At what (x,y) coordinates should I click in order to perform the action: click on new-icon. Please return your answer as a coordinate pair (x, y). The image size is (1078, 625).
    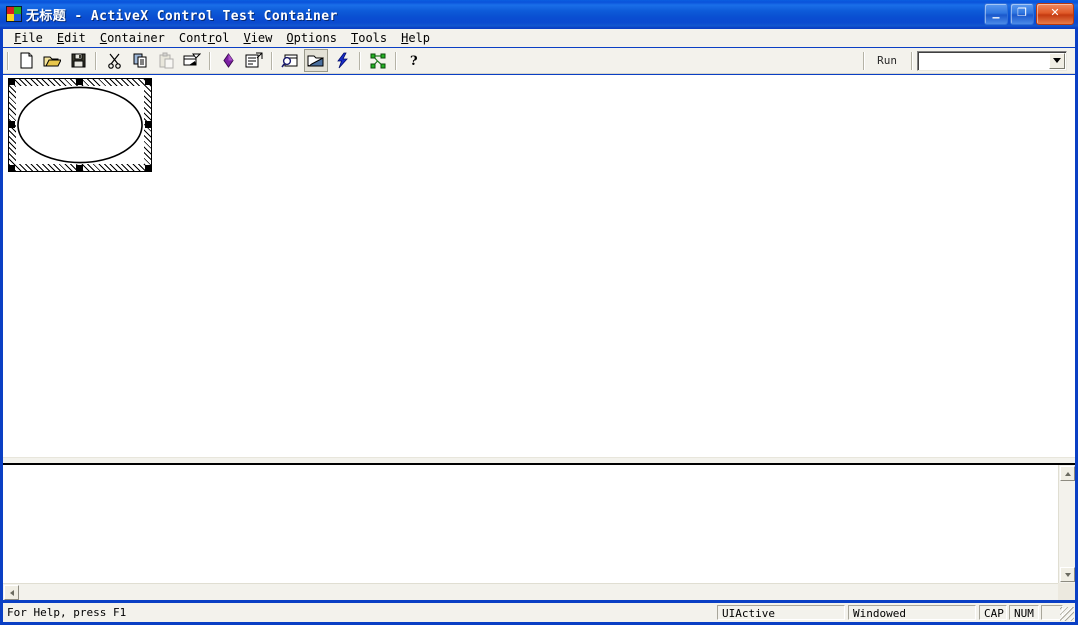
    Looking at the image, I should click on (26, 60).